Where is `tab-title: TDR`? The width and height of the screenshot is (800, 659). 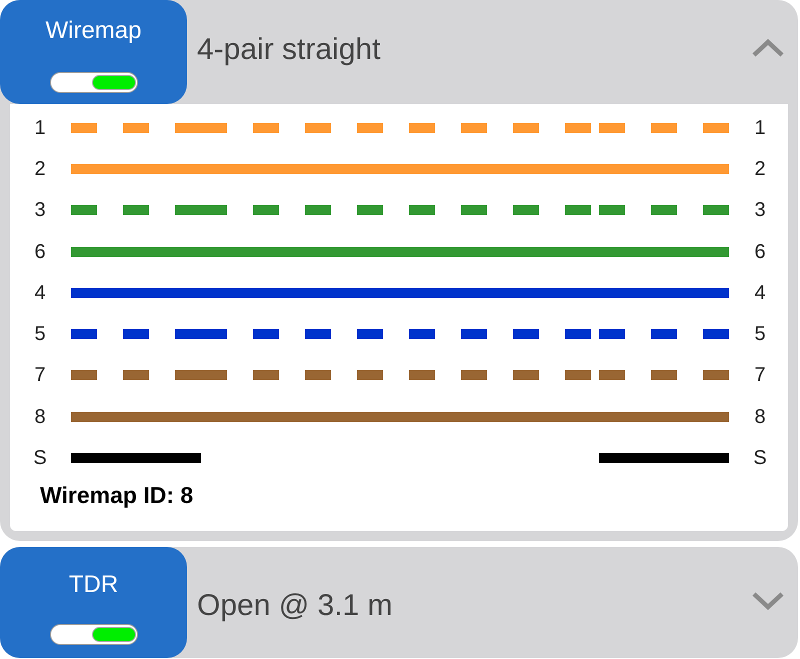
tab-title: TDR is located at coordinates (93, 585).